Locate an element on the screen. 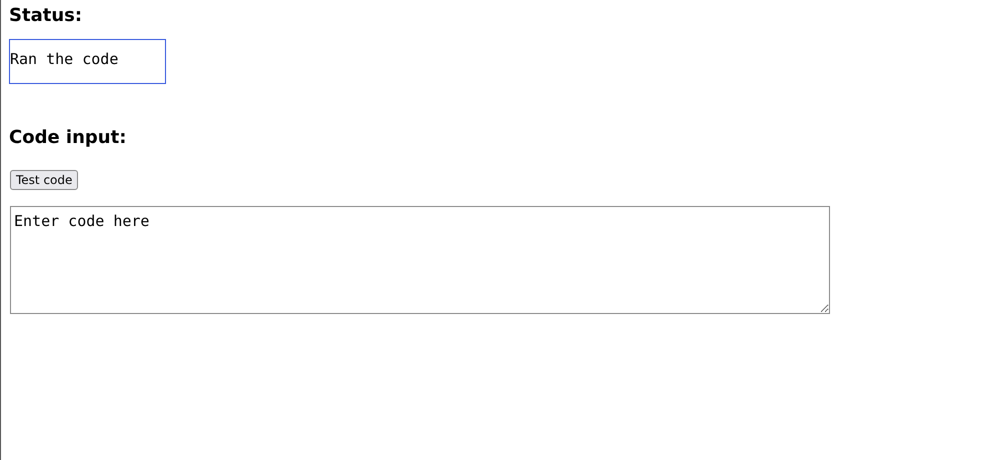  status-box: Ran the code is located at coordinates (87, 61).